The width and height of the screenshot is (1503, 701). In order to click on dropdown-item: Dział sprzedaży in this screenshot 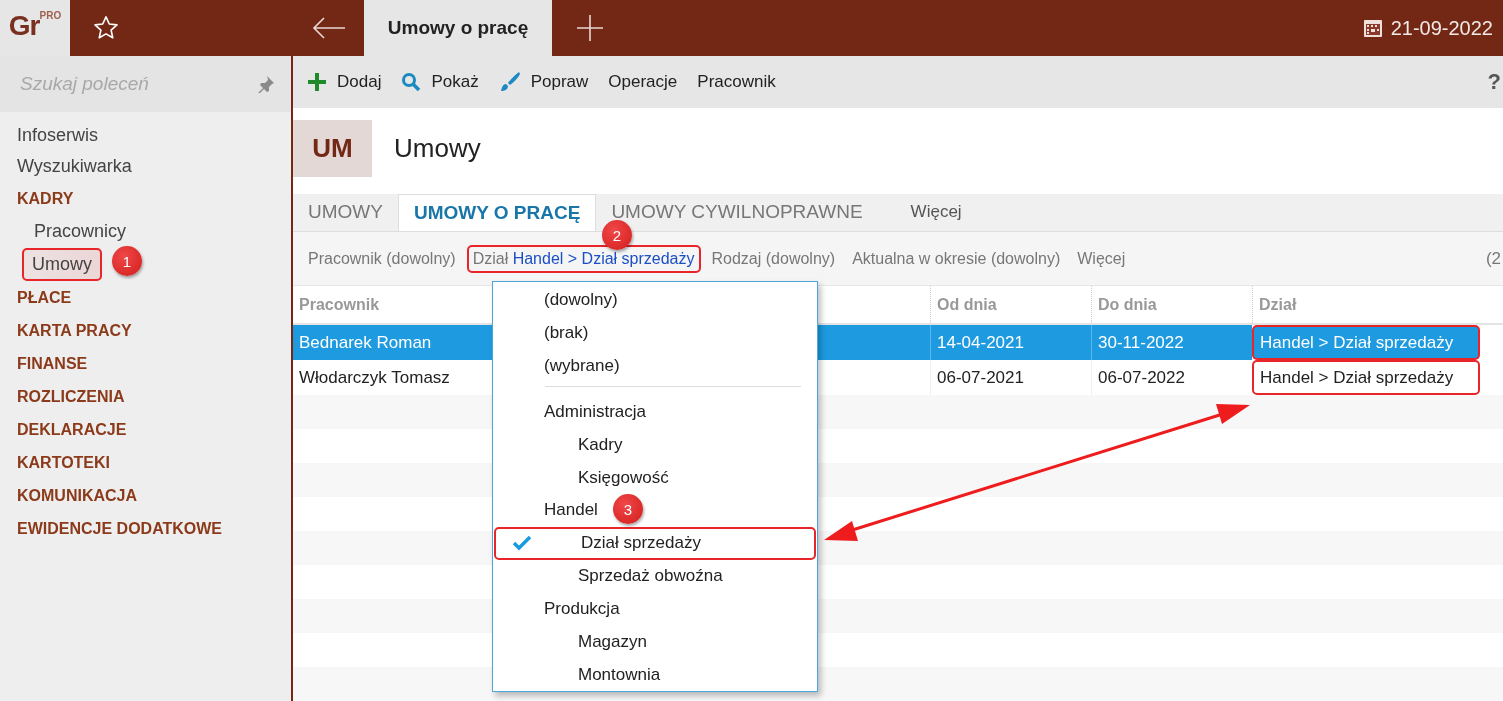, I will do `click(655, 543)`.